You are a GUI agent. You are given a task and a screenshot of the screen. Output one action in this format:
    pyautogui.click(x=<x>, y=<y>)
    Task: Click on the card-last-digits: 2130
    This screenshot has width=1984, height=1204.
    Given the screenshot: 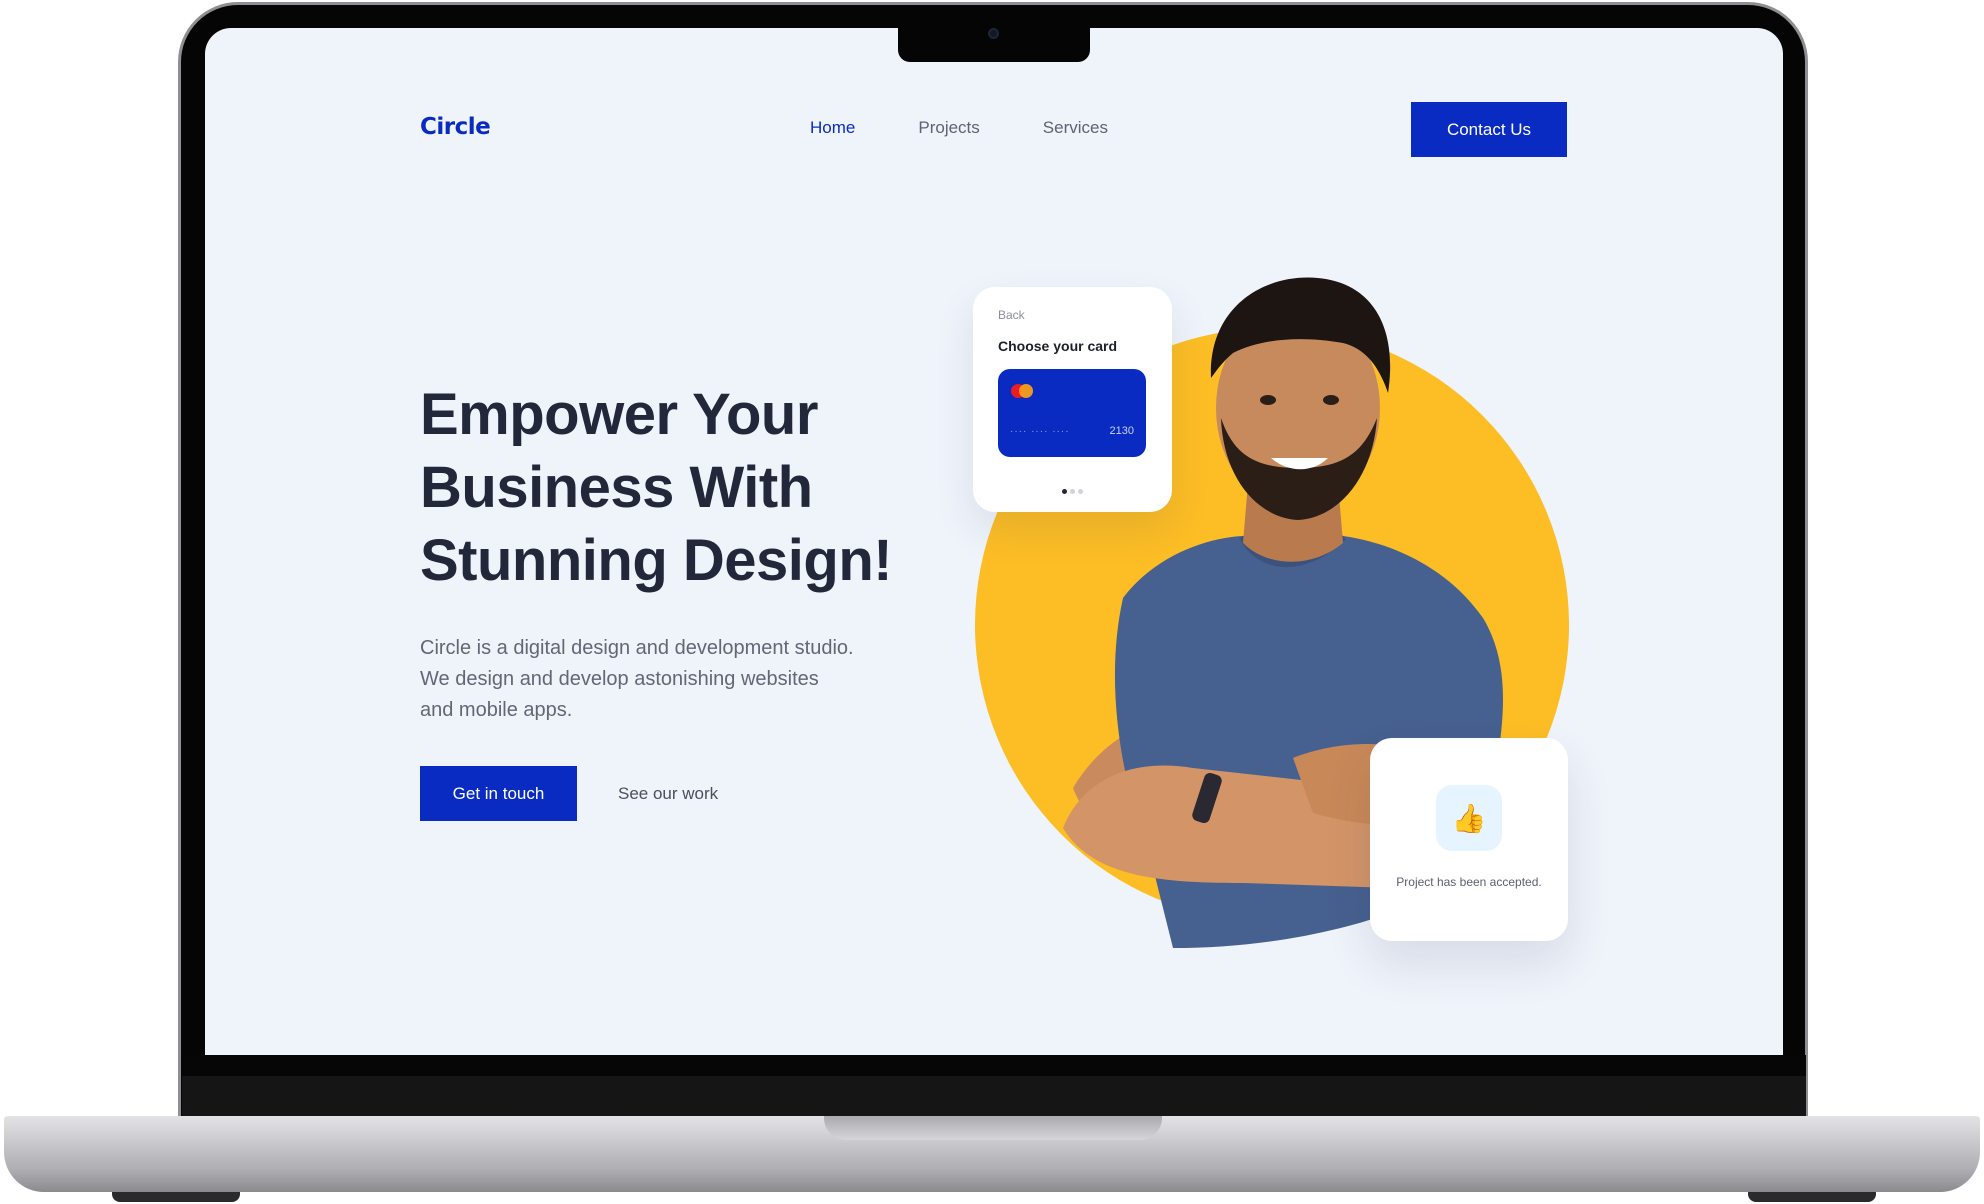 What is the action you would take?
    pyautogui.click(x=1121, y=431)
    